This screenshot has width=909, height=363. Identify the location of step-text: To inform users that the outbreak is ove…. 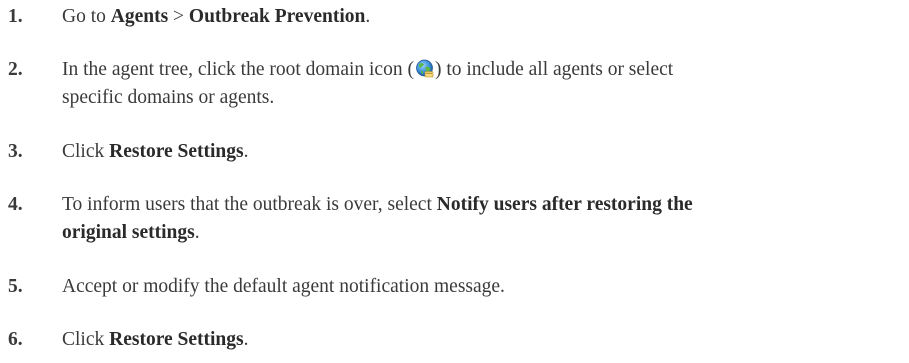
(484, 205).